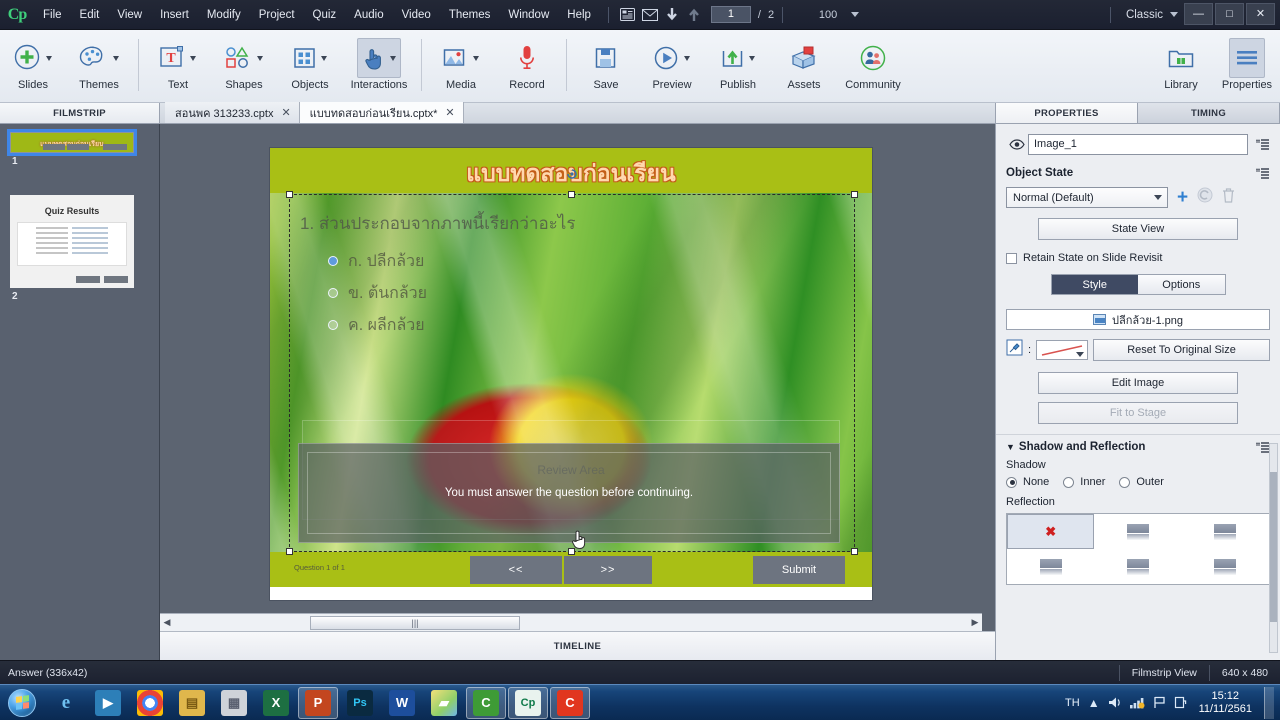 This screenshot has width=1280, height=720. What do you see at coordinates (672, 62) in the screenshot?
I see `toolbar-button-preview: Preview` at bounding box center [672, 62].